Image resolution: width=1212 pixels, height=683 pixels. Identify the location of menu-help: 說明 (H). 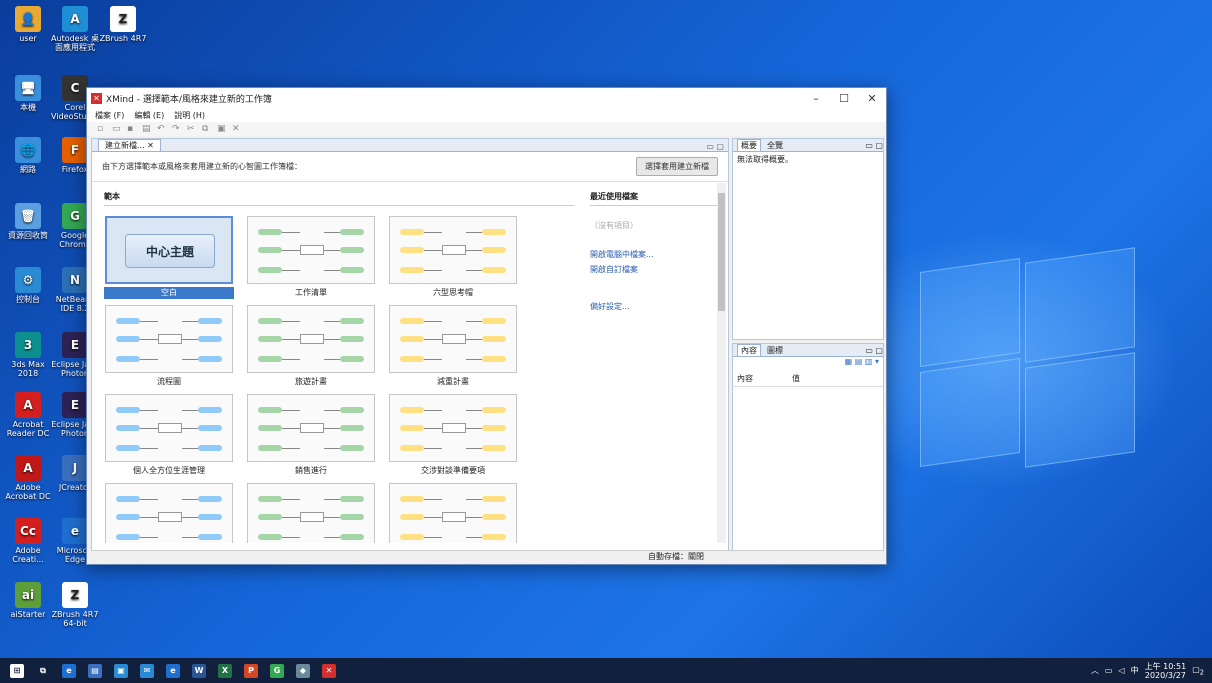
(189, 115).